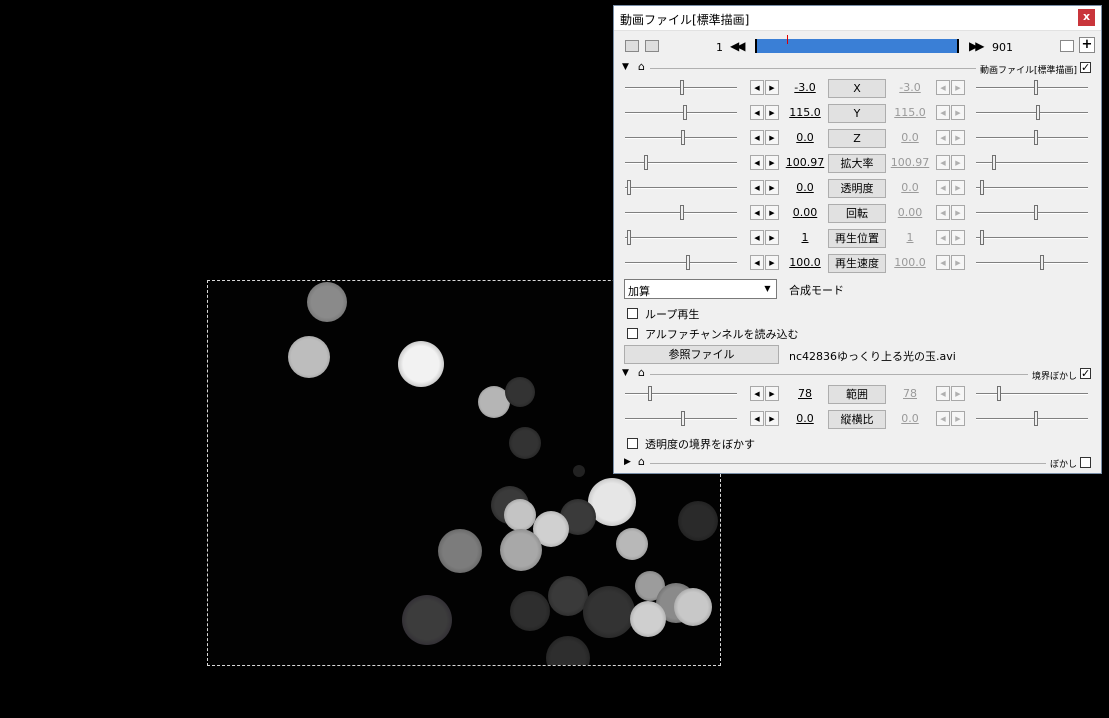 The width and height of the screenshot is (1109, 718). What do you see at coordinates (857, 113) in the screenshot?
I see `parameter-button: Y` at bounding box center [857, 113].